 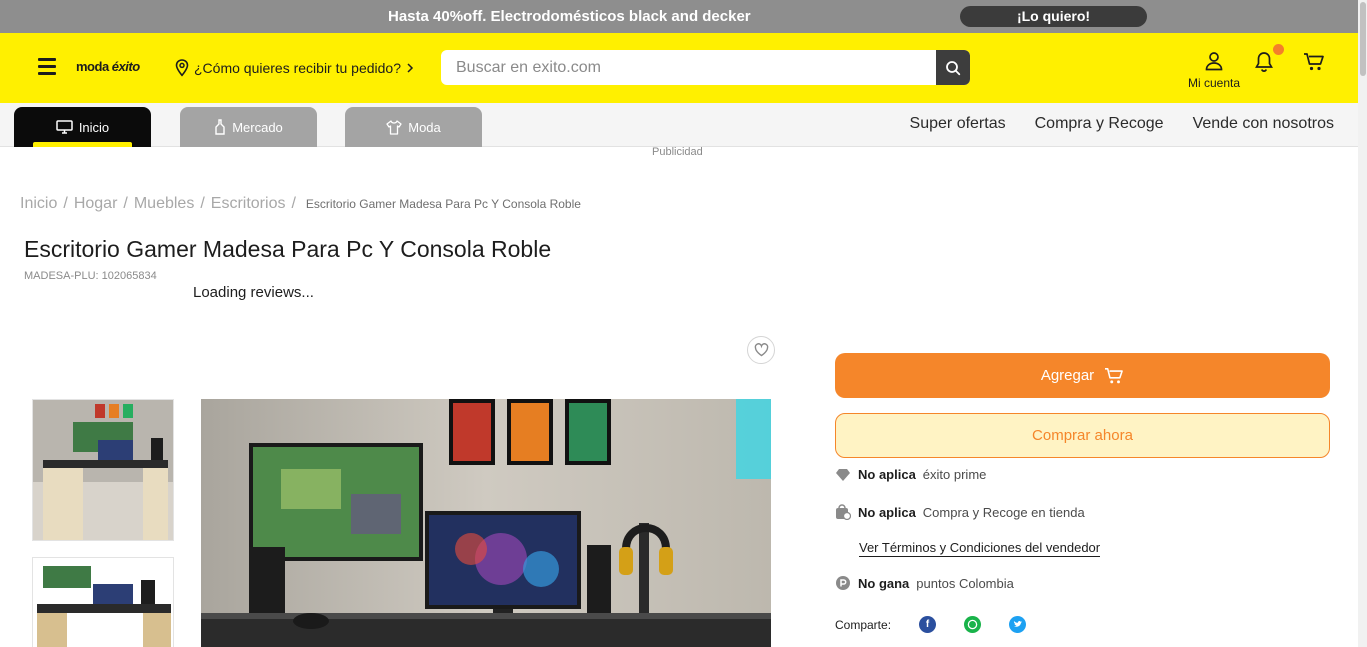 I want to click on search-bar, so click(x=705, y=67).